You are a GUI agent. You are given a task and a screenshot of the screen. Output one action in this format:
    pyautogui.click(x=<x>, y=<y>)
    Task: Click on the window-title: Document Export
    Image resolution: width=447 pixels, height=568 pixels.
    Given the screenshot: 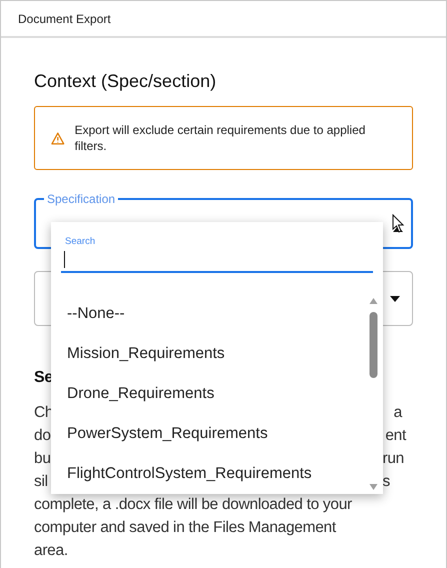 What is the action you would take?
    pyautogui.click(x=64, y=19)
    